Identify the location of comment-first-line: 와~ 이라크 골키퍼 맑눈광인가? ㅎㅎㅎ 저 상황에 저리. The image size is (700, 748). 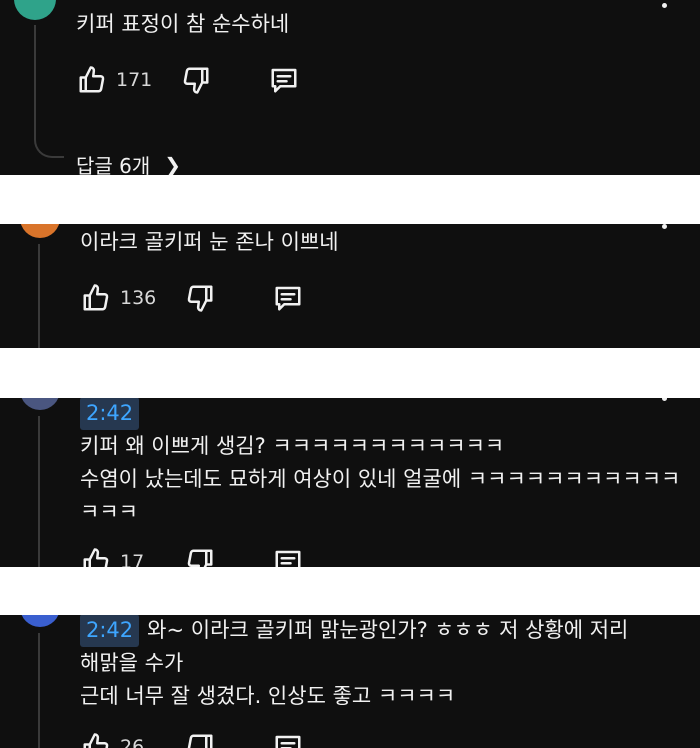
(388, 630).